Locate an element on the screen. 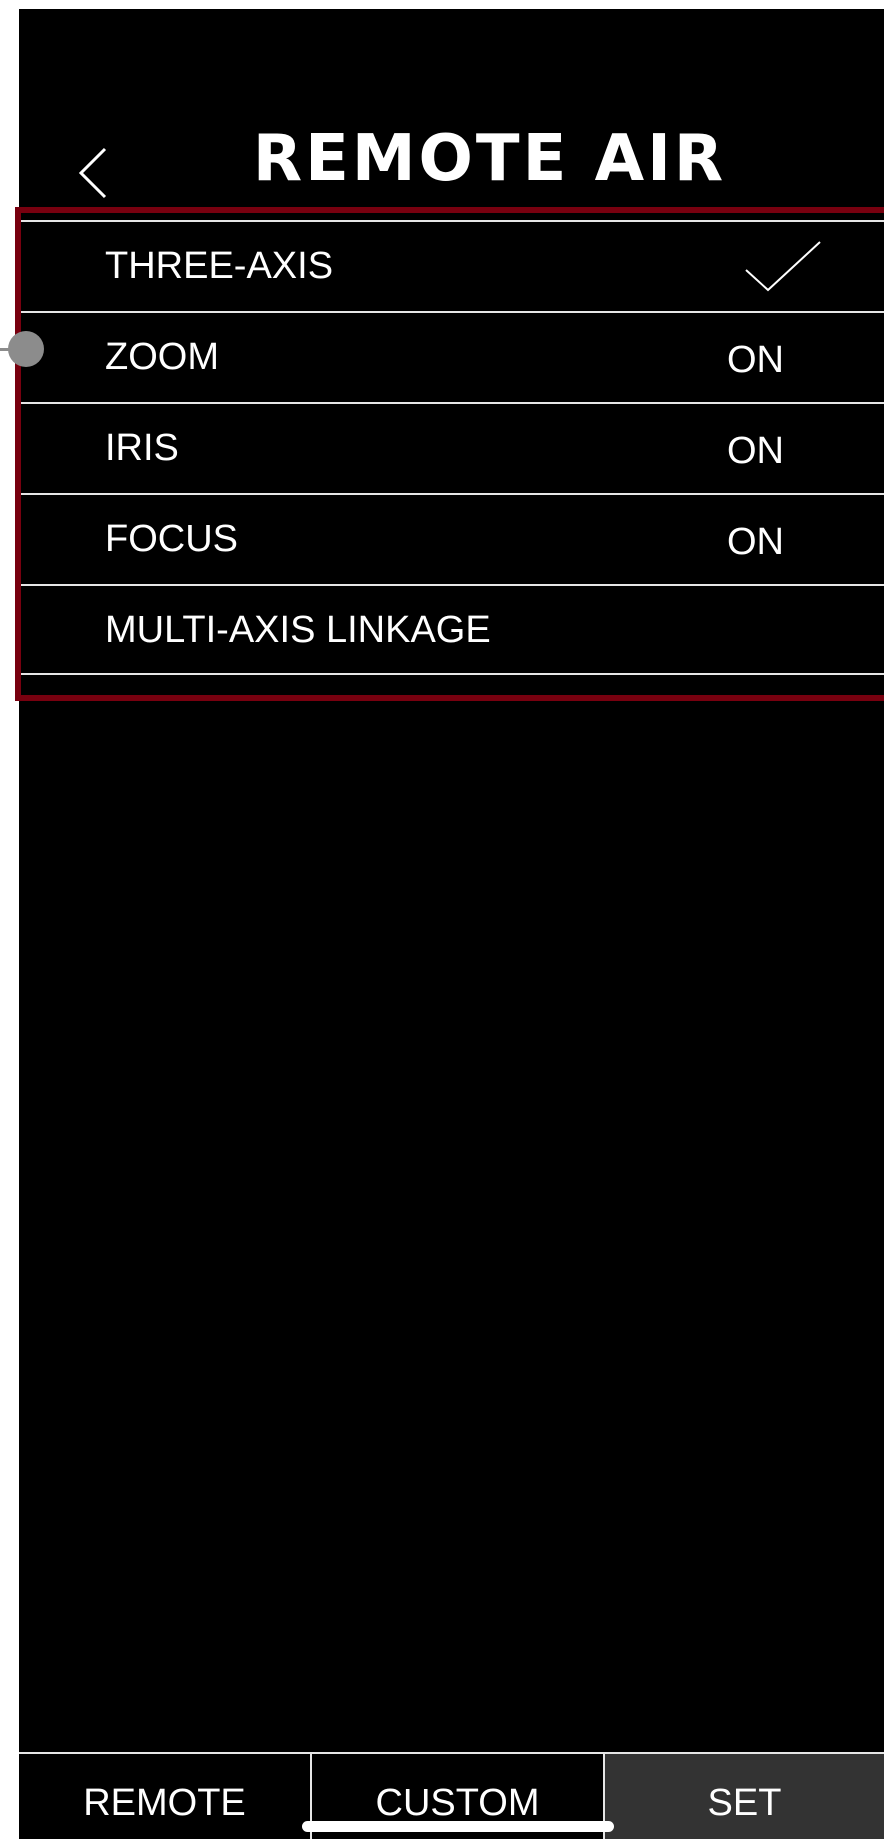 The image size is (884, 1839). scroll-handle-dot is located at coordinates (26, 349).